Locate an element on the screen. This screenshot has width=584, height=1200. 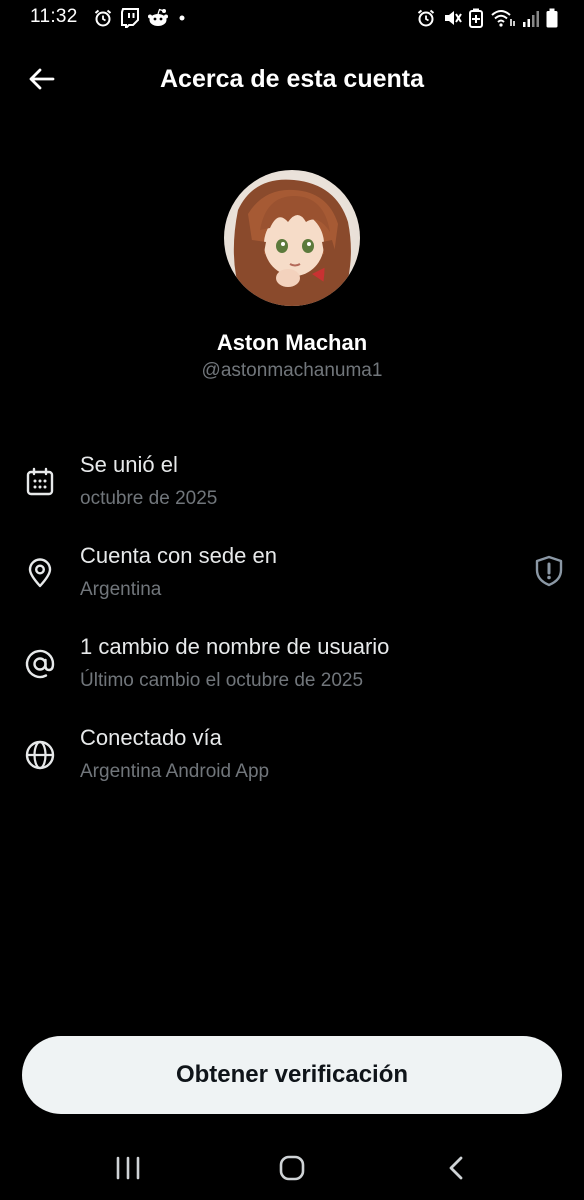
nav-back-button is located at coordinates (456, 1170).